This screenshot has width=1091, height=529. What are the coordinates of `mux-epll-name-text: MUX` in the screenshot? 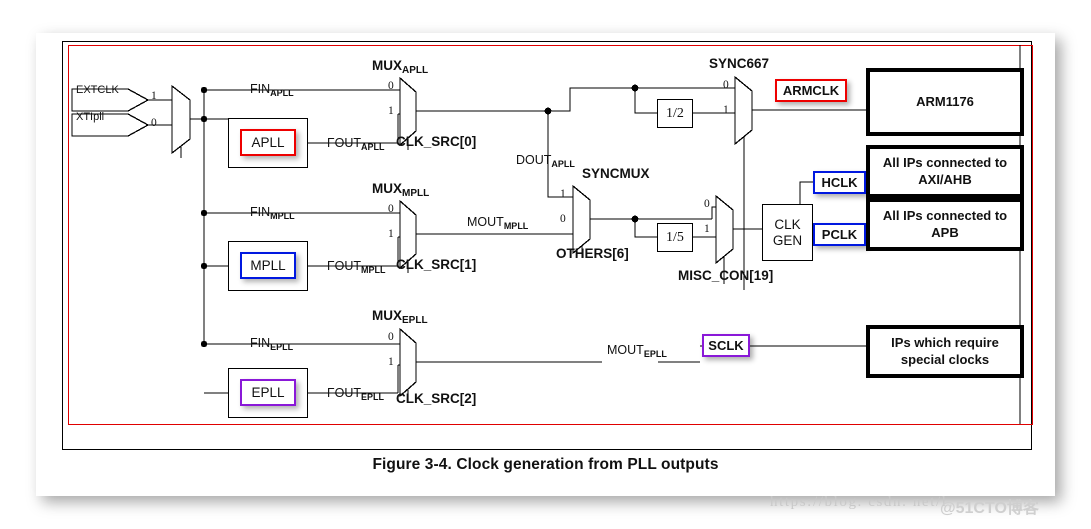 It's located at (387, 315).